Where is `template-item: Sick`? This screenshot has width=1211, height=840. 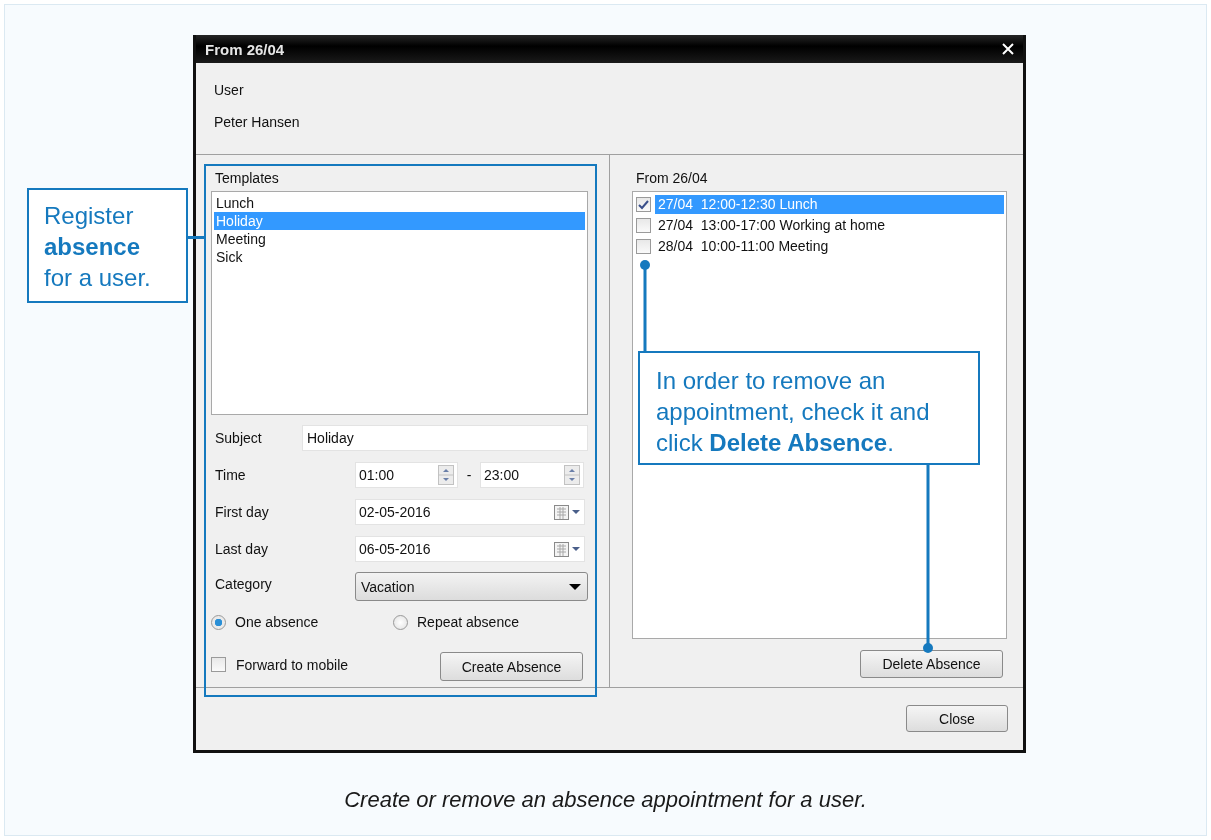
template-item: Sick is located at coordinates (399, 257).